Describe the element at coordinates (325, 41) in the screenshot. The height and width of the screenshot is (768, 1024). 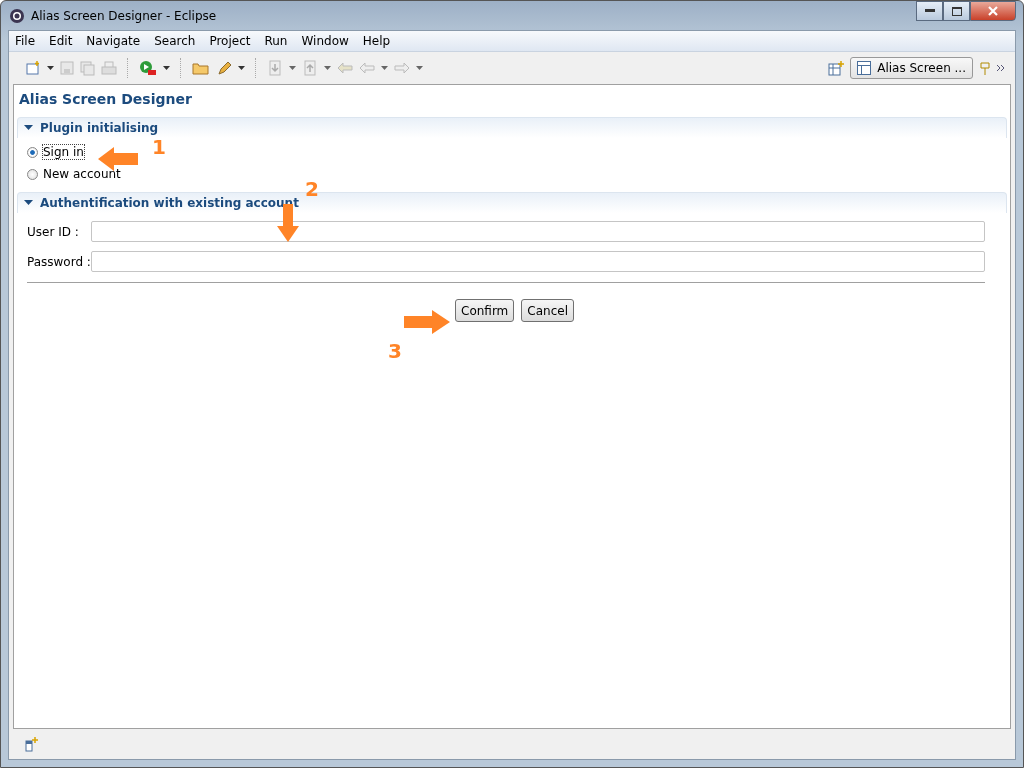
I see `menu-item: Window` at that location.